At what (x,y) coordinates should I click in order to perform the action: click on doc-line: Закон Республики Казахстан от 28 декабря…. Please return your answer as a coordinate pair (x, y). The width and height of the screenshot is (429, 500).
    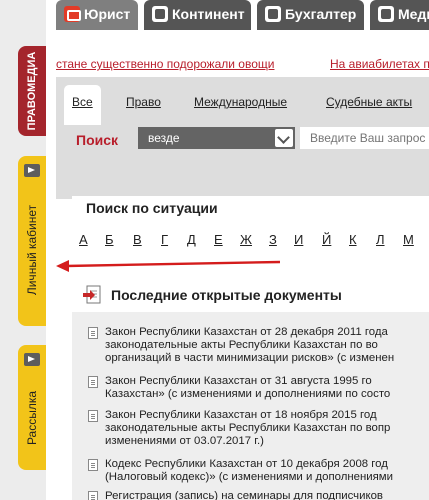
    Looking at the image, I should click on (267, 332).